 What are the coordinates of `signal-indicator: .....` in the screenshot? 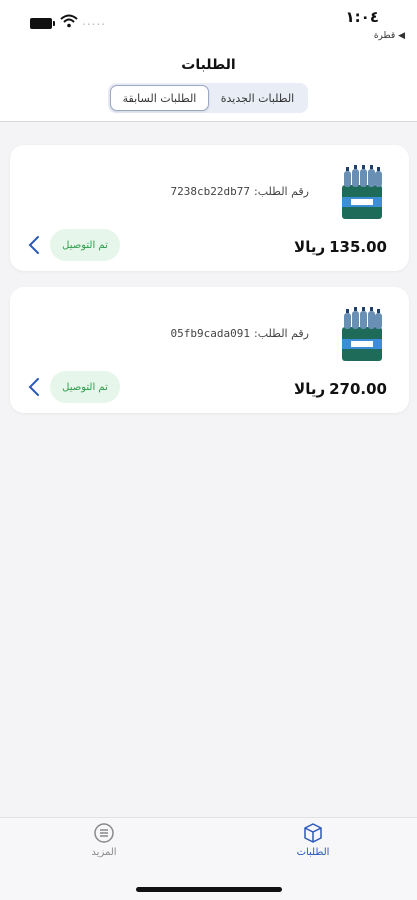 It's located at (94, 21).